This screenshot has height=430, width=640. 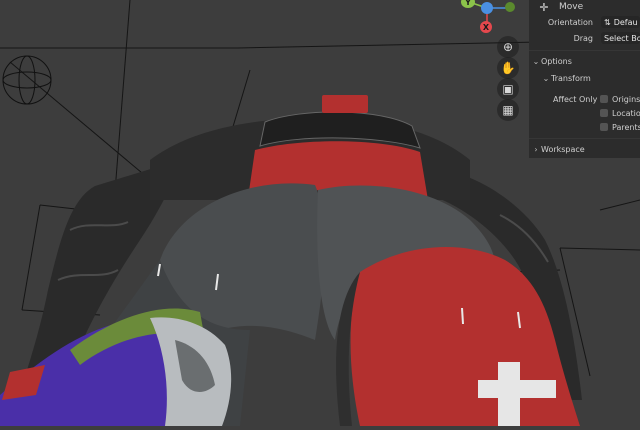 I want to click on camera-icon: ▣, so click(x=508, y=89).